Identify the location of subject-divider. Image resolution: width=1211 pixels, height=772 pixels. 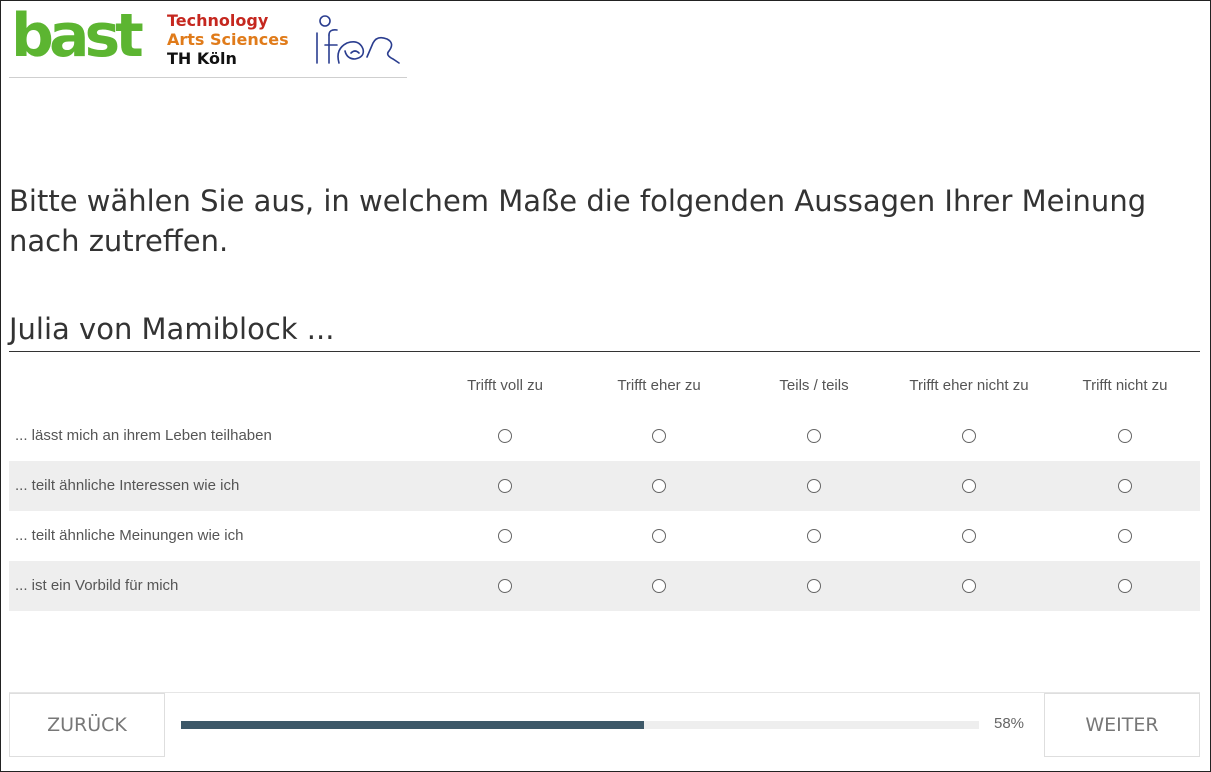
(604, 351).